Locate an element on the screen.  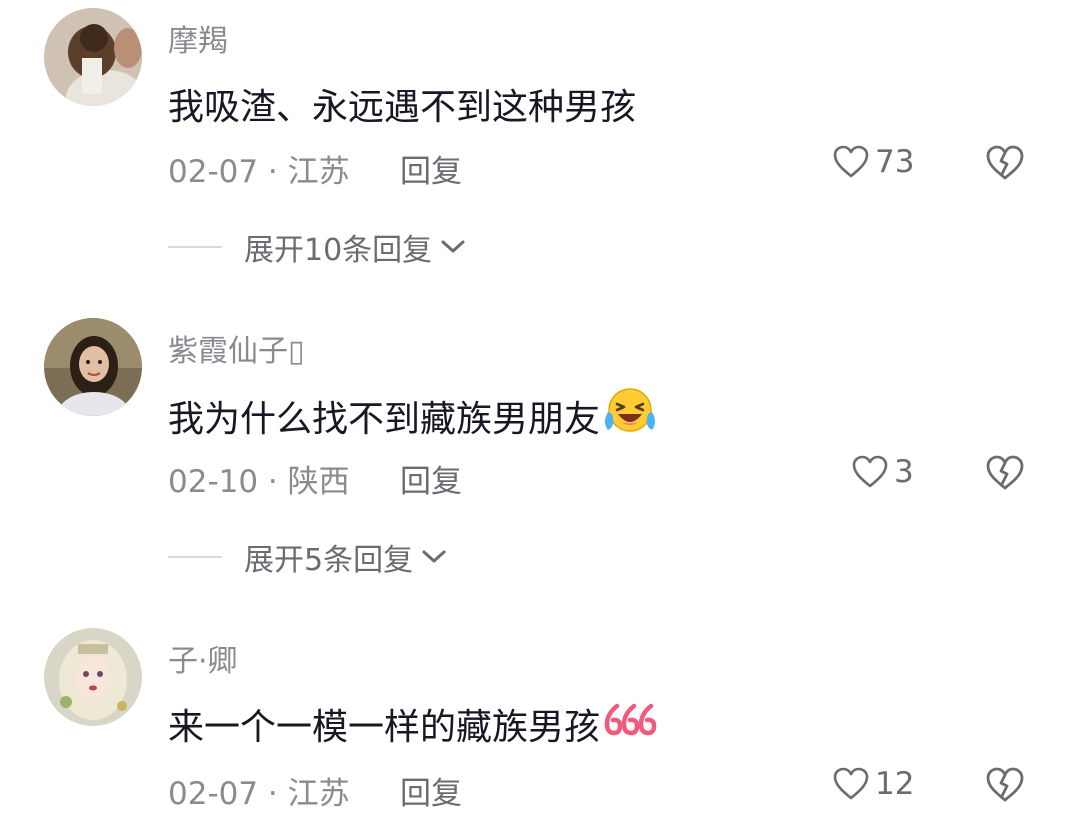
expand-replies-label: 展开5条回复 is located at coordinates (329, 560).